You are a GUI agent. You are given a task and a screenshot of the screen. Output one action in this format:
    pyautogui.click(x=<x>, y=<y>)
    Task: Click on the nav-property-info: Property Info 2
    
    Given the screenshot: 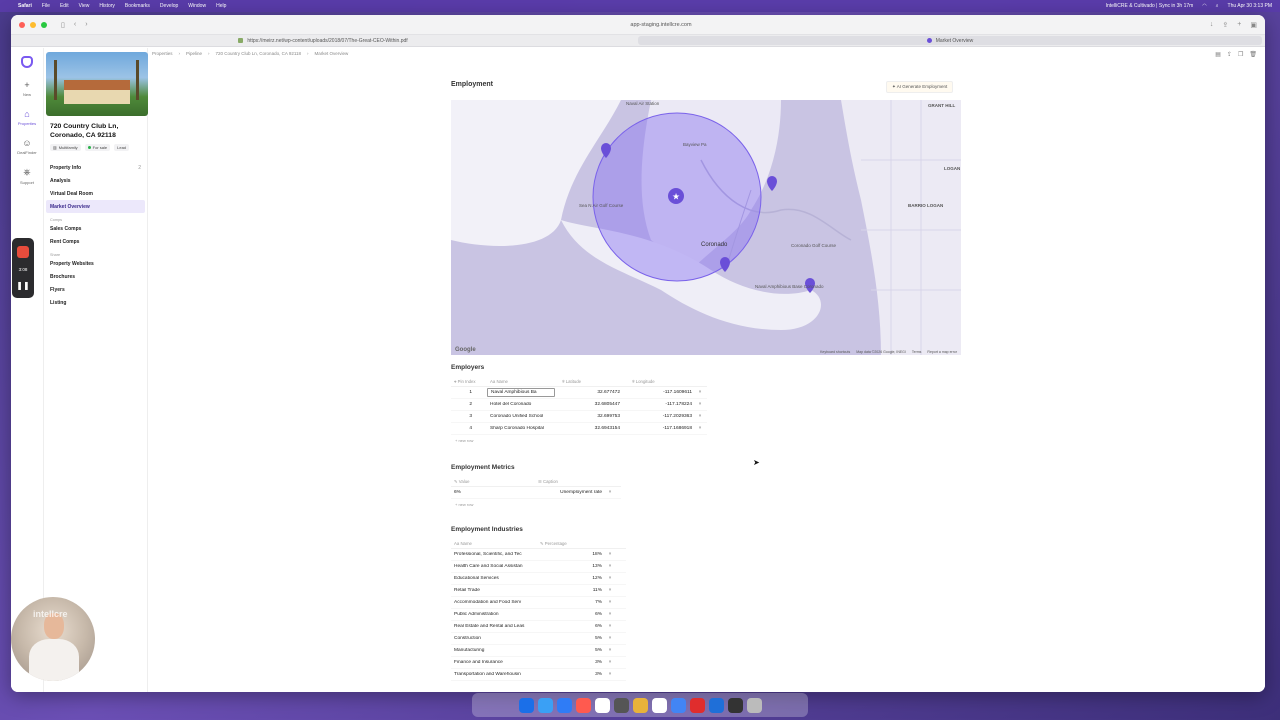 What is the action you would take?
    pyautogui.click(x=95, y=167)
    